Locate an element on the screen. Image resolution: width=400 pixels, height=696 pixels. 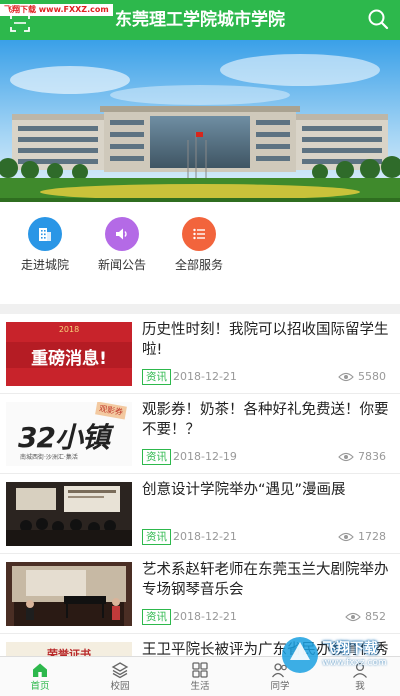
search-icon is located at coordinates (378, 19).